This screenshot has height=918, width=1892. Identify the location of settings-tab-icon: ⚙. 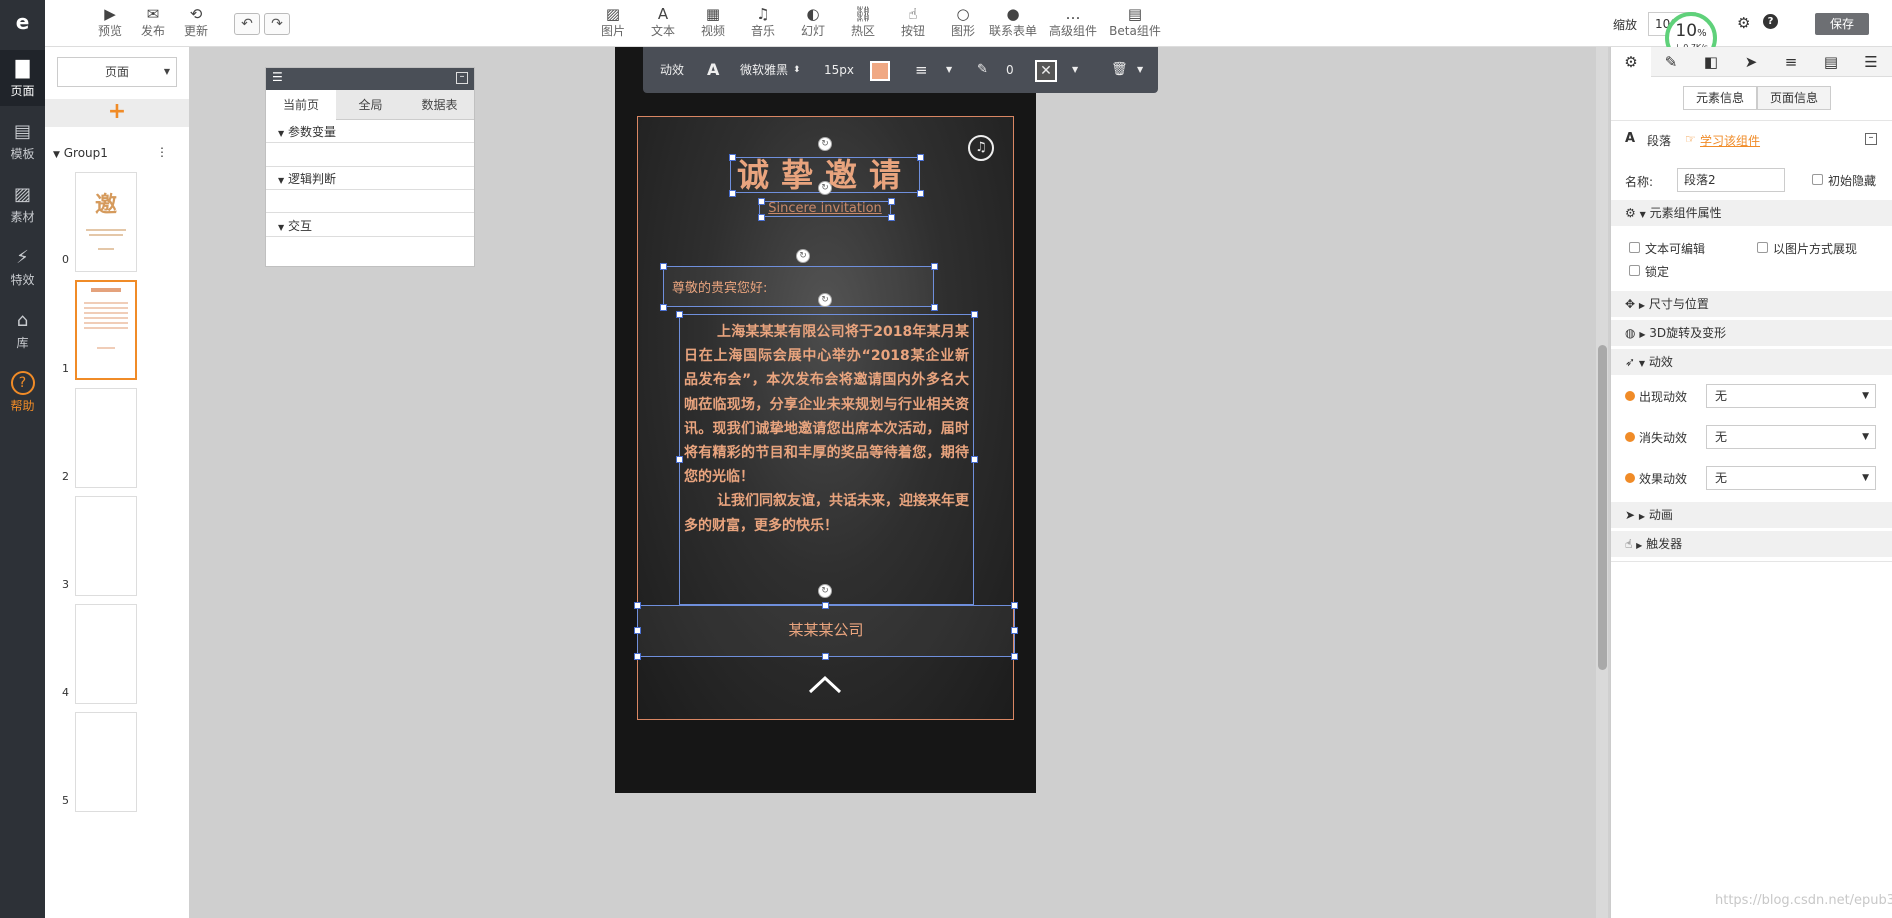
(1631, 62).